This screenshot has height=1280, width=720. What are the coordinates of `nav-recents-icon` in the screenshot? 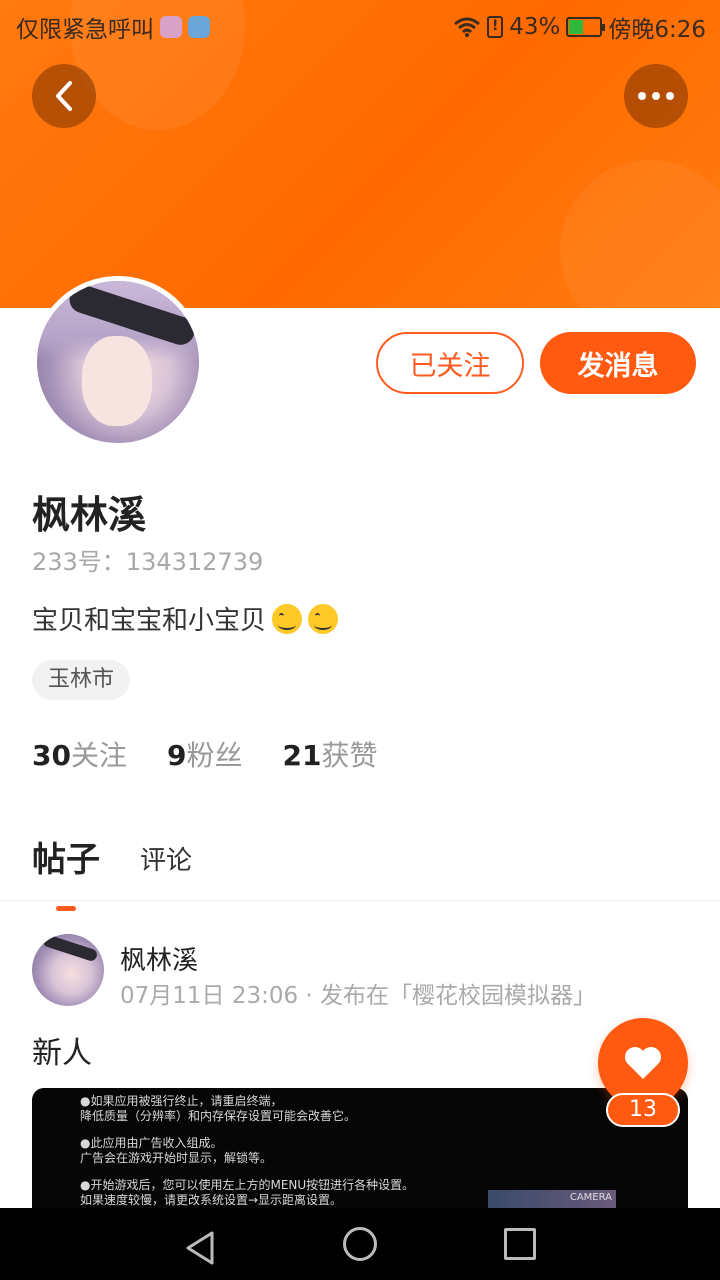 It's located at (520, 1244).